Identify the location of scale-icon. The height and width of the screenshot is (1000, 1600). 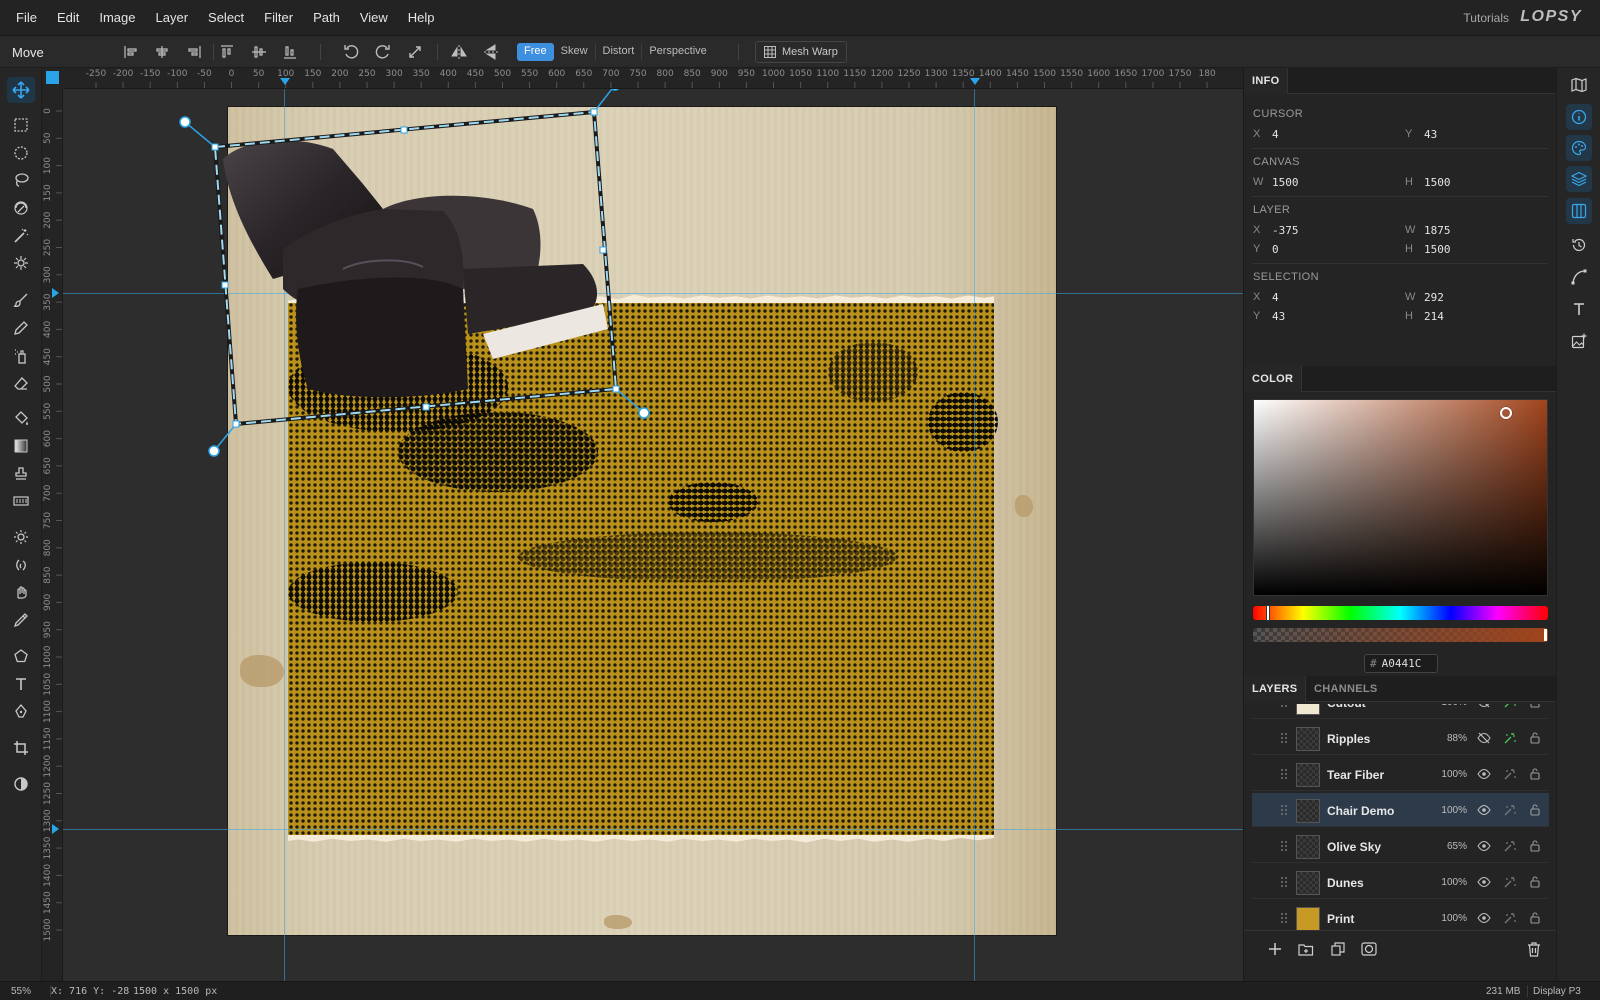
(415, 52).